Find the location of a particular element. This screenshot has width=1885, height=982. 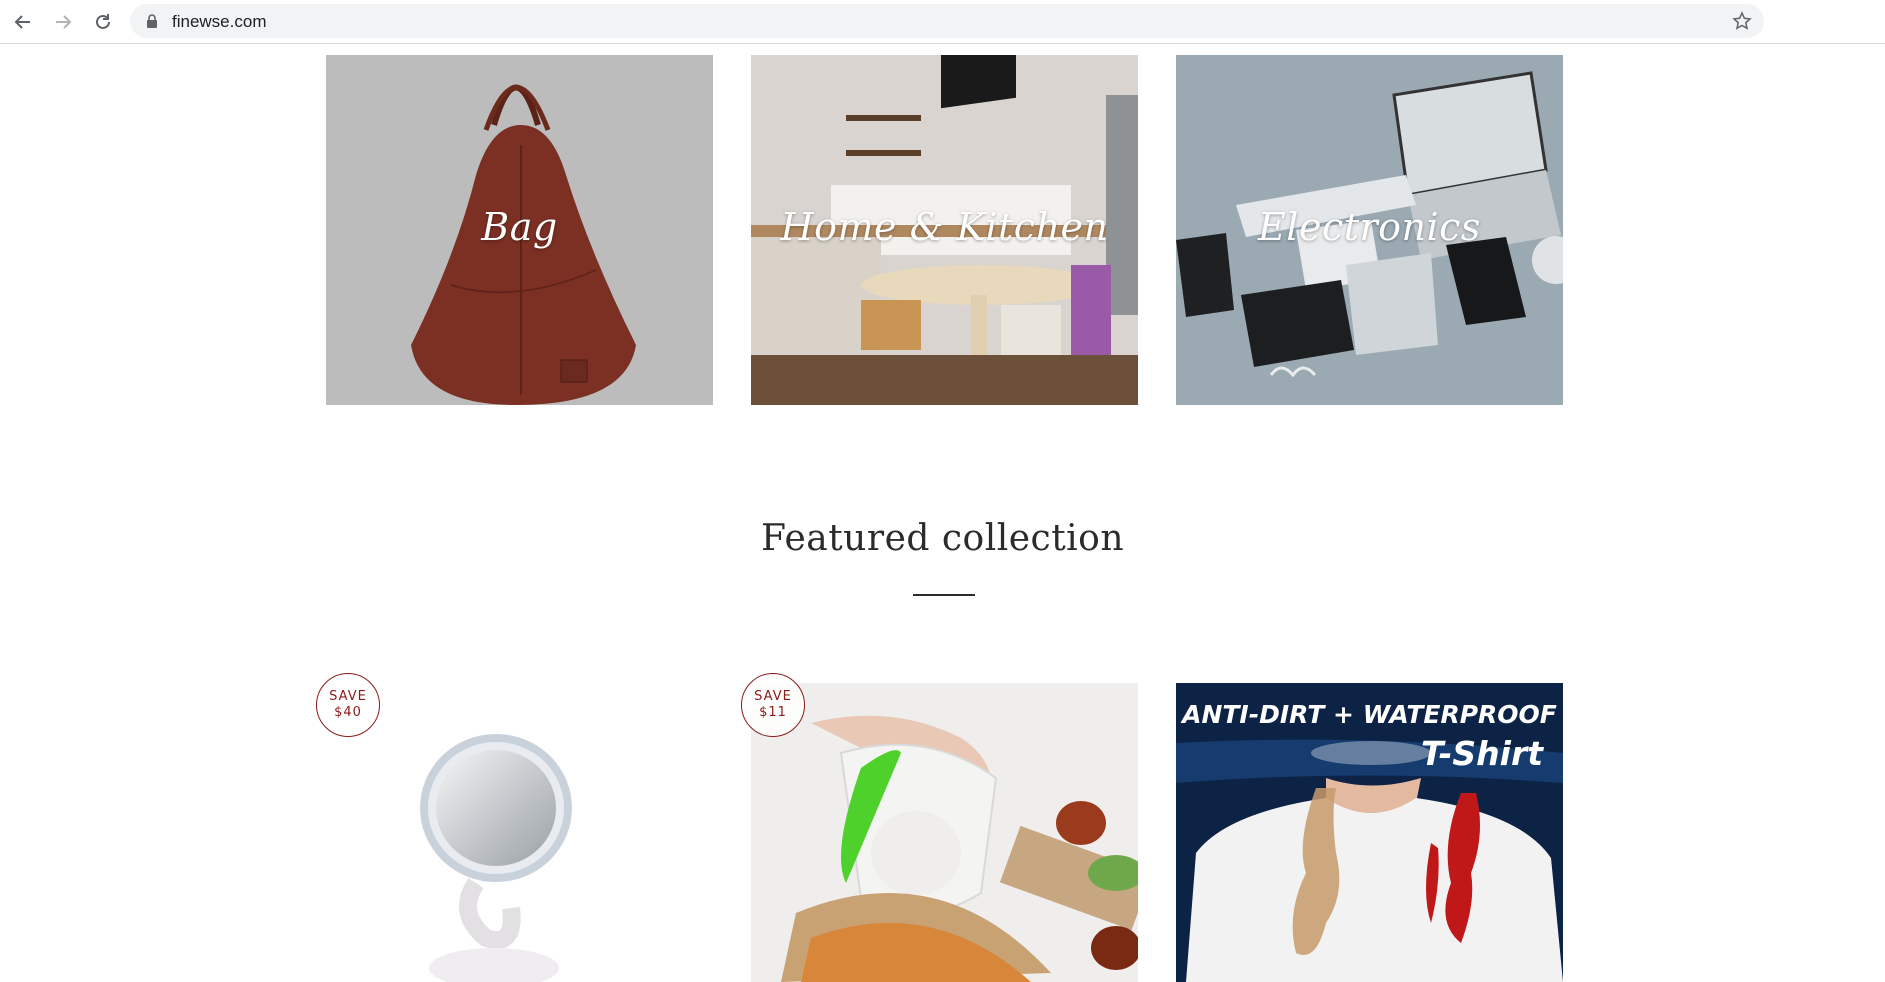

forward-button is located at coordinates (63, 22).